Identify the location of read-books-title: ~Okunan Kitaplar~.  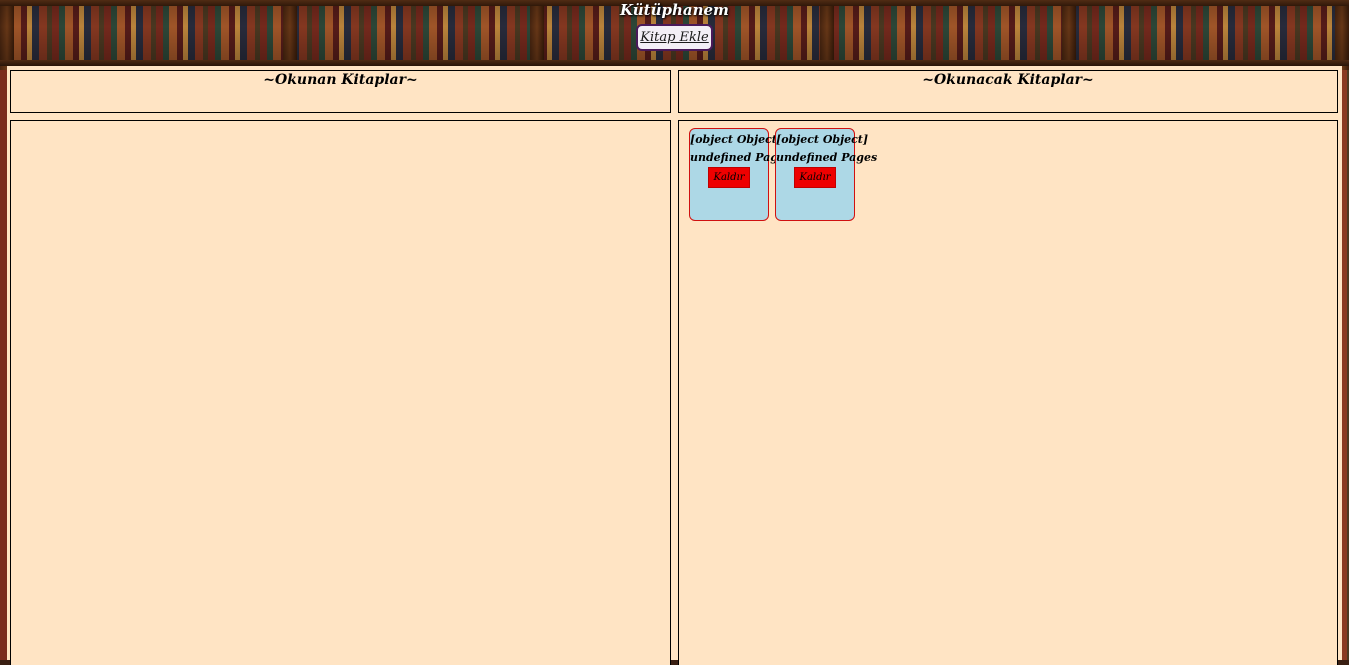
(340, 80).